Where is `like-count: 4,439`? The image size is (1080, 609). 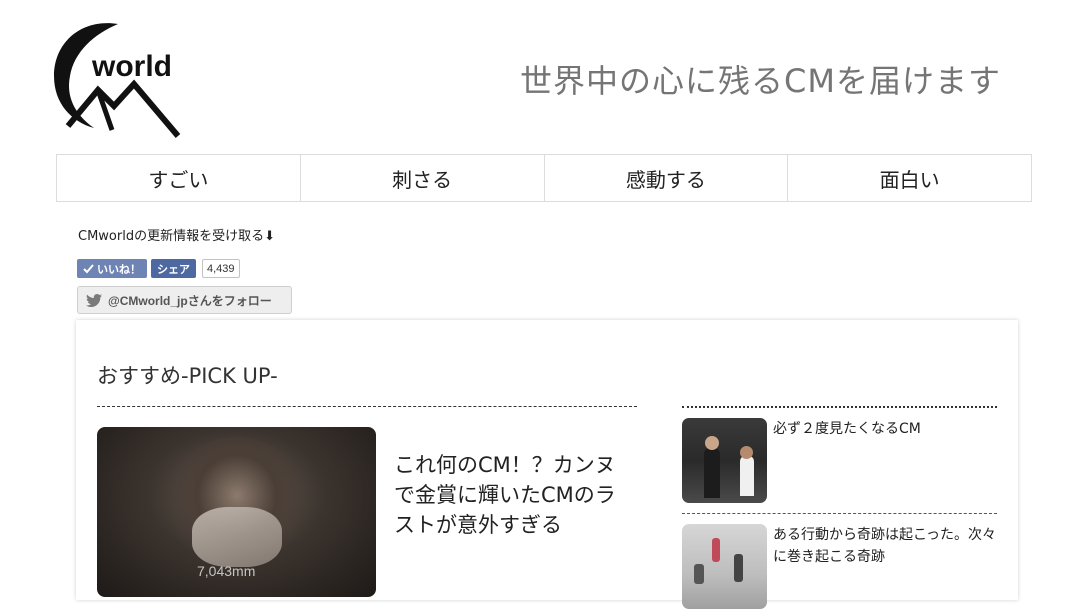
like-count: 4,439 is located at coordinates (221, 268).